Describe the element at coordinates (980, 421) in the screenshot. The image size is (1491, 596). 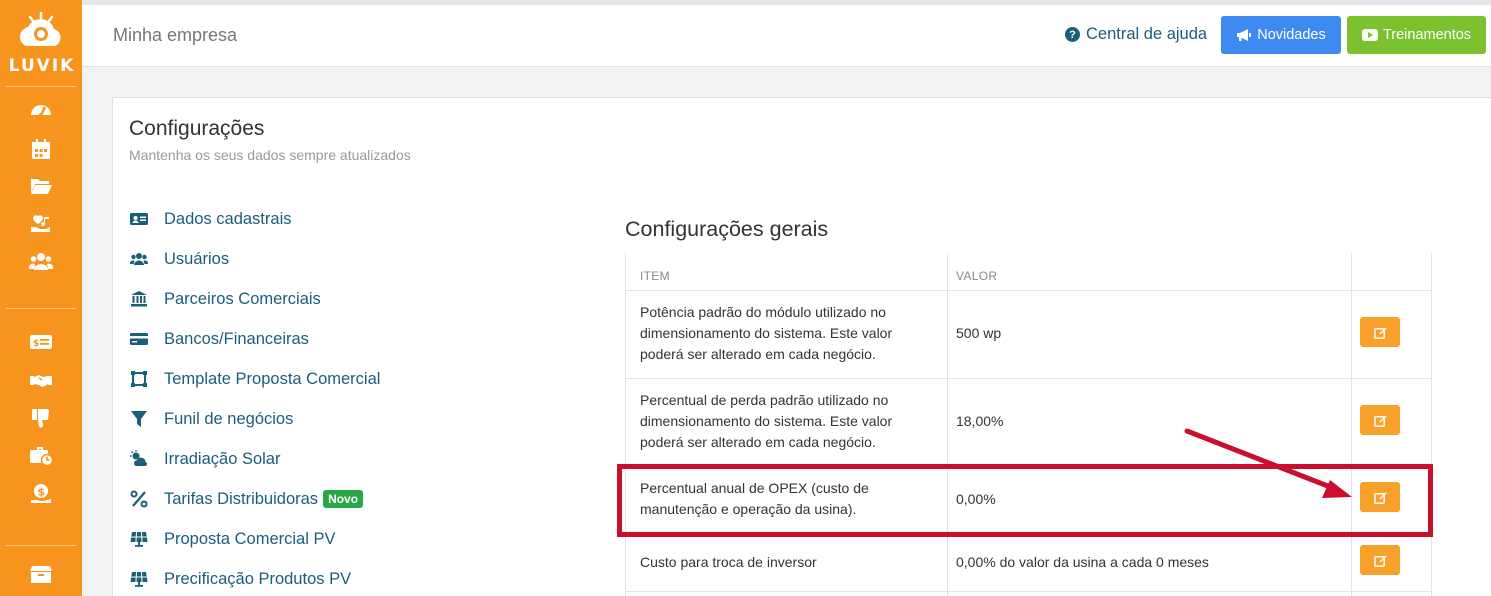
I see `row-value-text: 18,00%` at that location.